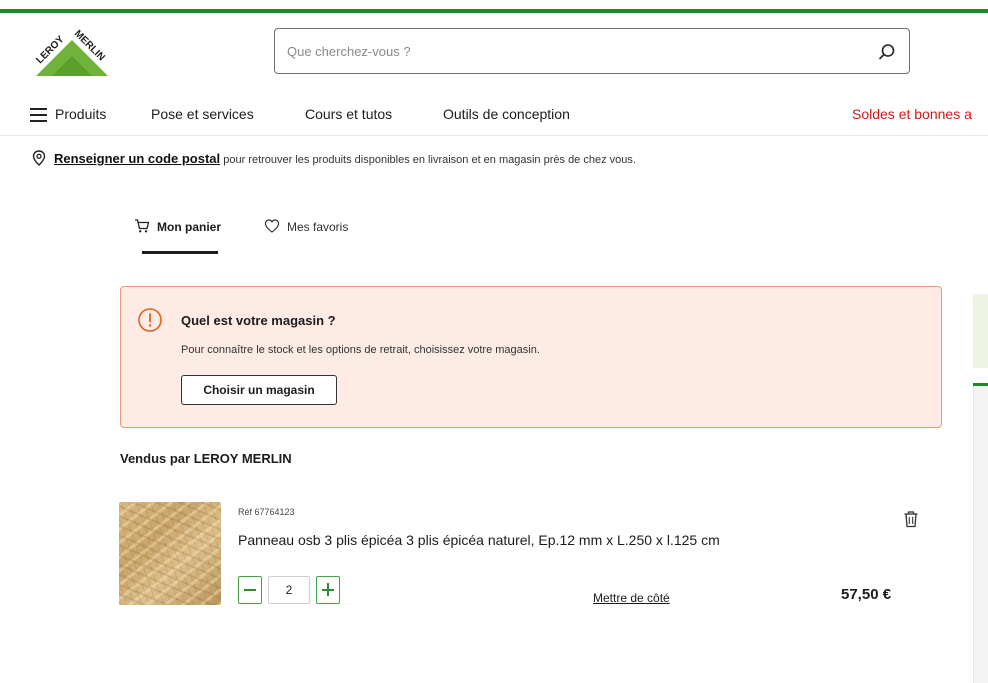 This screenshot has width=988, height=683. I want to click on search-bar, so click(592, 51).